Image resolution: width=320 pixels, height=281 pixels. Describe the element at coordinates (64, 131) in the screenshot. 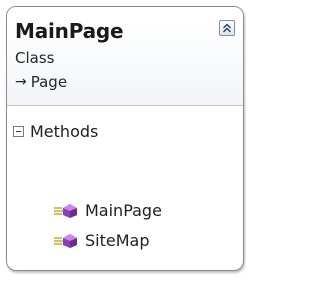

I see `compartment-title: Methods` at that location.